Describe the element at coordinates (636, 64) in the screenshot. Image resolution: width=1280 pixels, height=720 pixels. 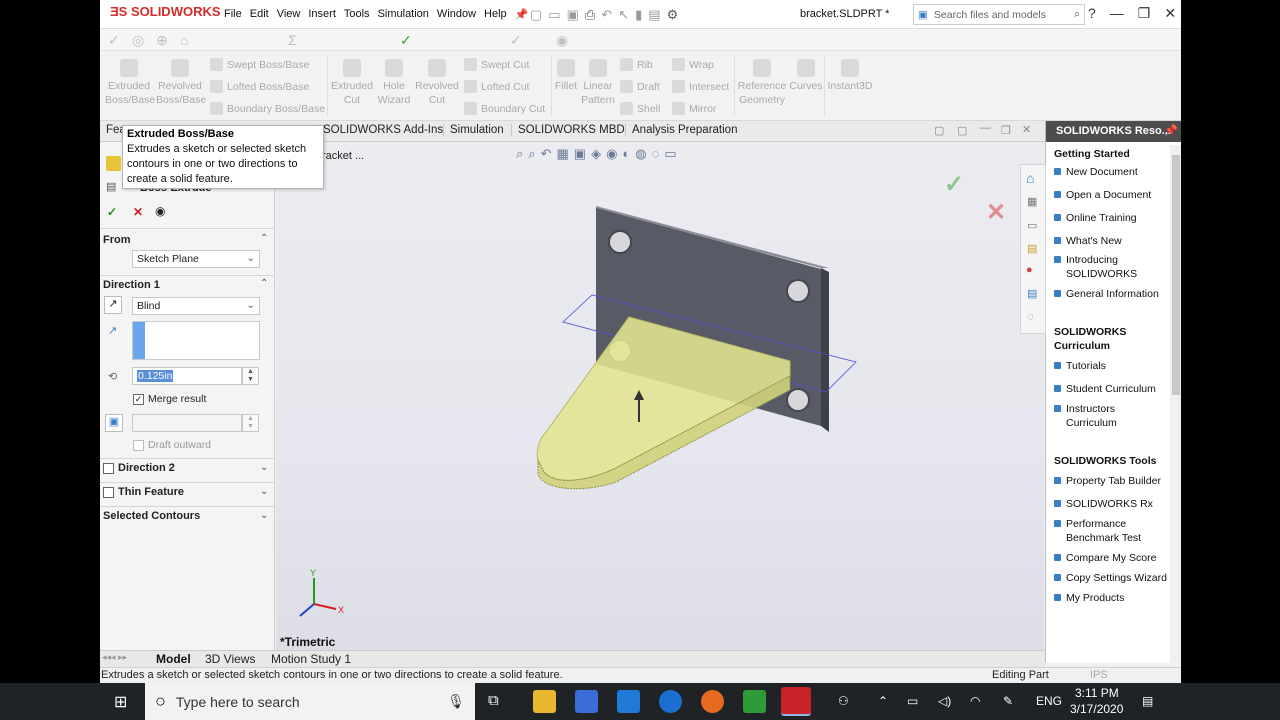
I see `rib-button: Rib` at that location.